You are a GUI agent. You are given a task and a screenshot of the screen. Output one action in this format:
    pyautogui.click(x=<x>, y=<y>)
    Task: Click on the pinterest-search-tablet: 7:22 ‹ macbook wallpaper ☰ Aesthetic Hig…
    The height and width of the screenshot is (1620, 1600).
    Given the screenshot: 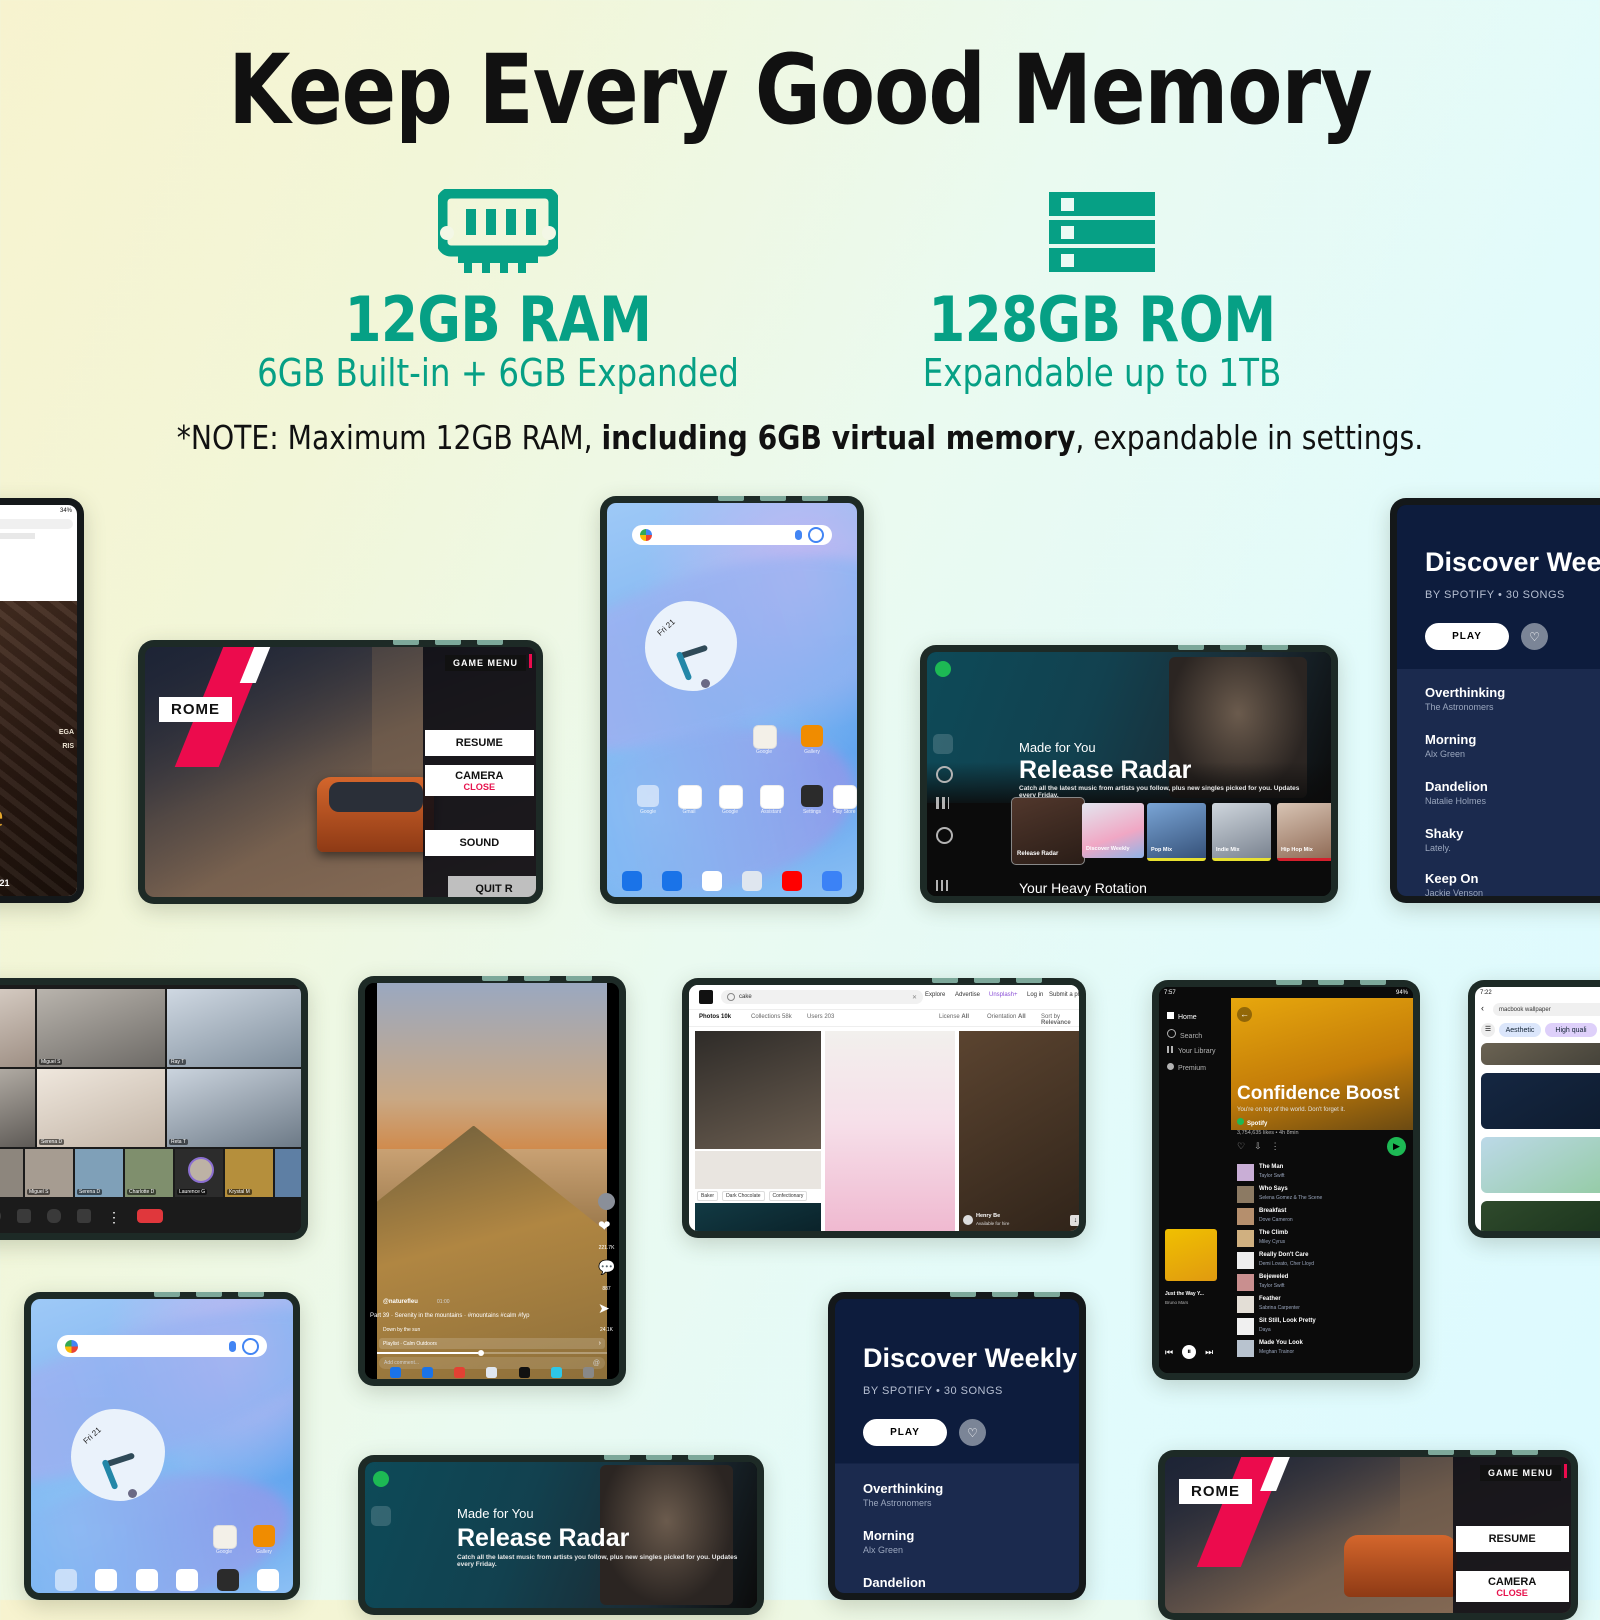 What is the action you would take?
    pyautogui.click(x=1534, y=1109)
    